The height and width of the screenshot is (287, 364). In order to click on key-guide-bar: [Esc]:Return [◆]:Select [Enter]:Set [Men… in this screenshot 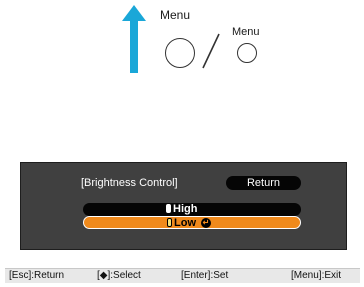, I will do `click(182, 275)`.